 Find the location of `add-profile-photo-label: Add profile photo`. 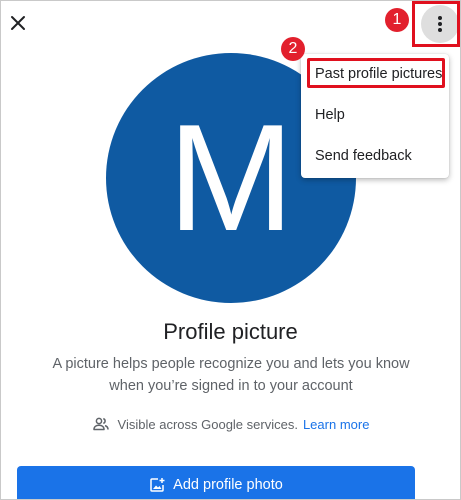

add-profile-photo-label: Add profile photo is located at coordinates (228, 485).